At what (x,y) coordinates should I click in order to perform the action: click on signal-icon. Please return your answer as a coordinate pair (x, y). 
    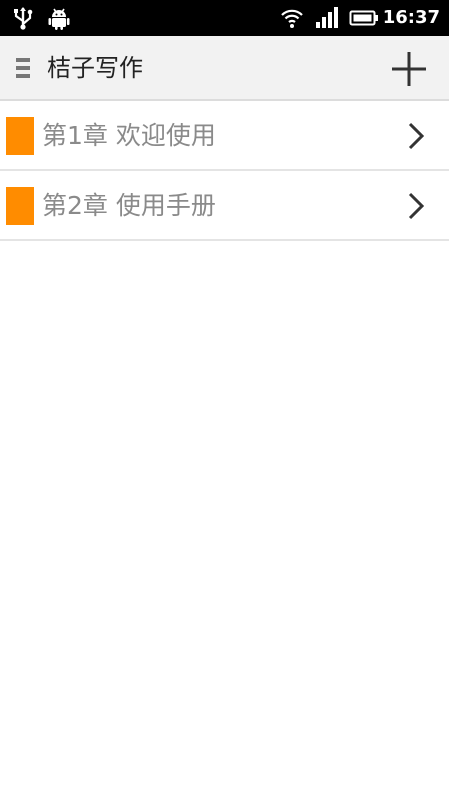
    Looking at the image, I should click on (327, 17).